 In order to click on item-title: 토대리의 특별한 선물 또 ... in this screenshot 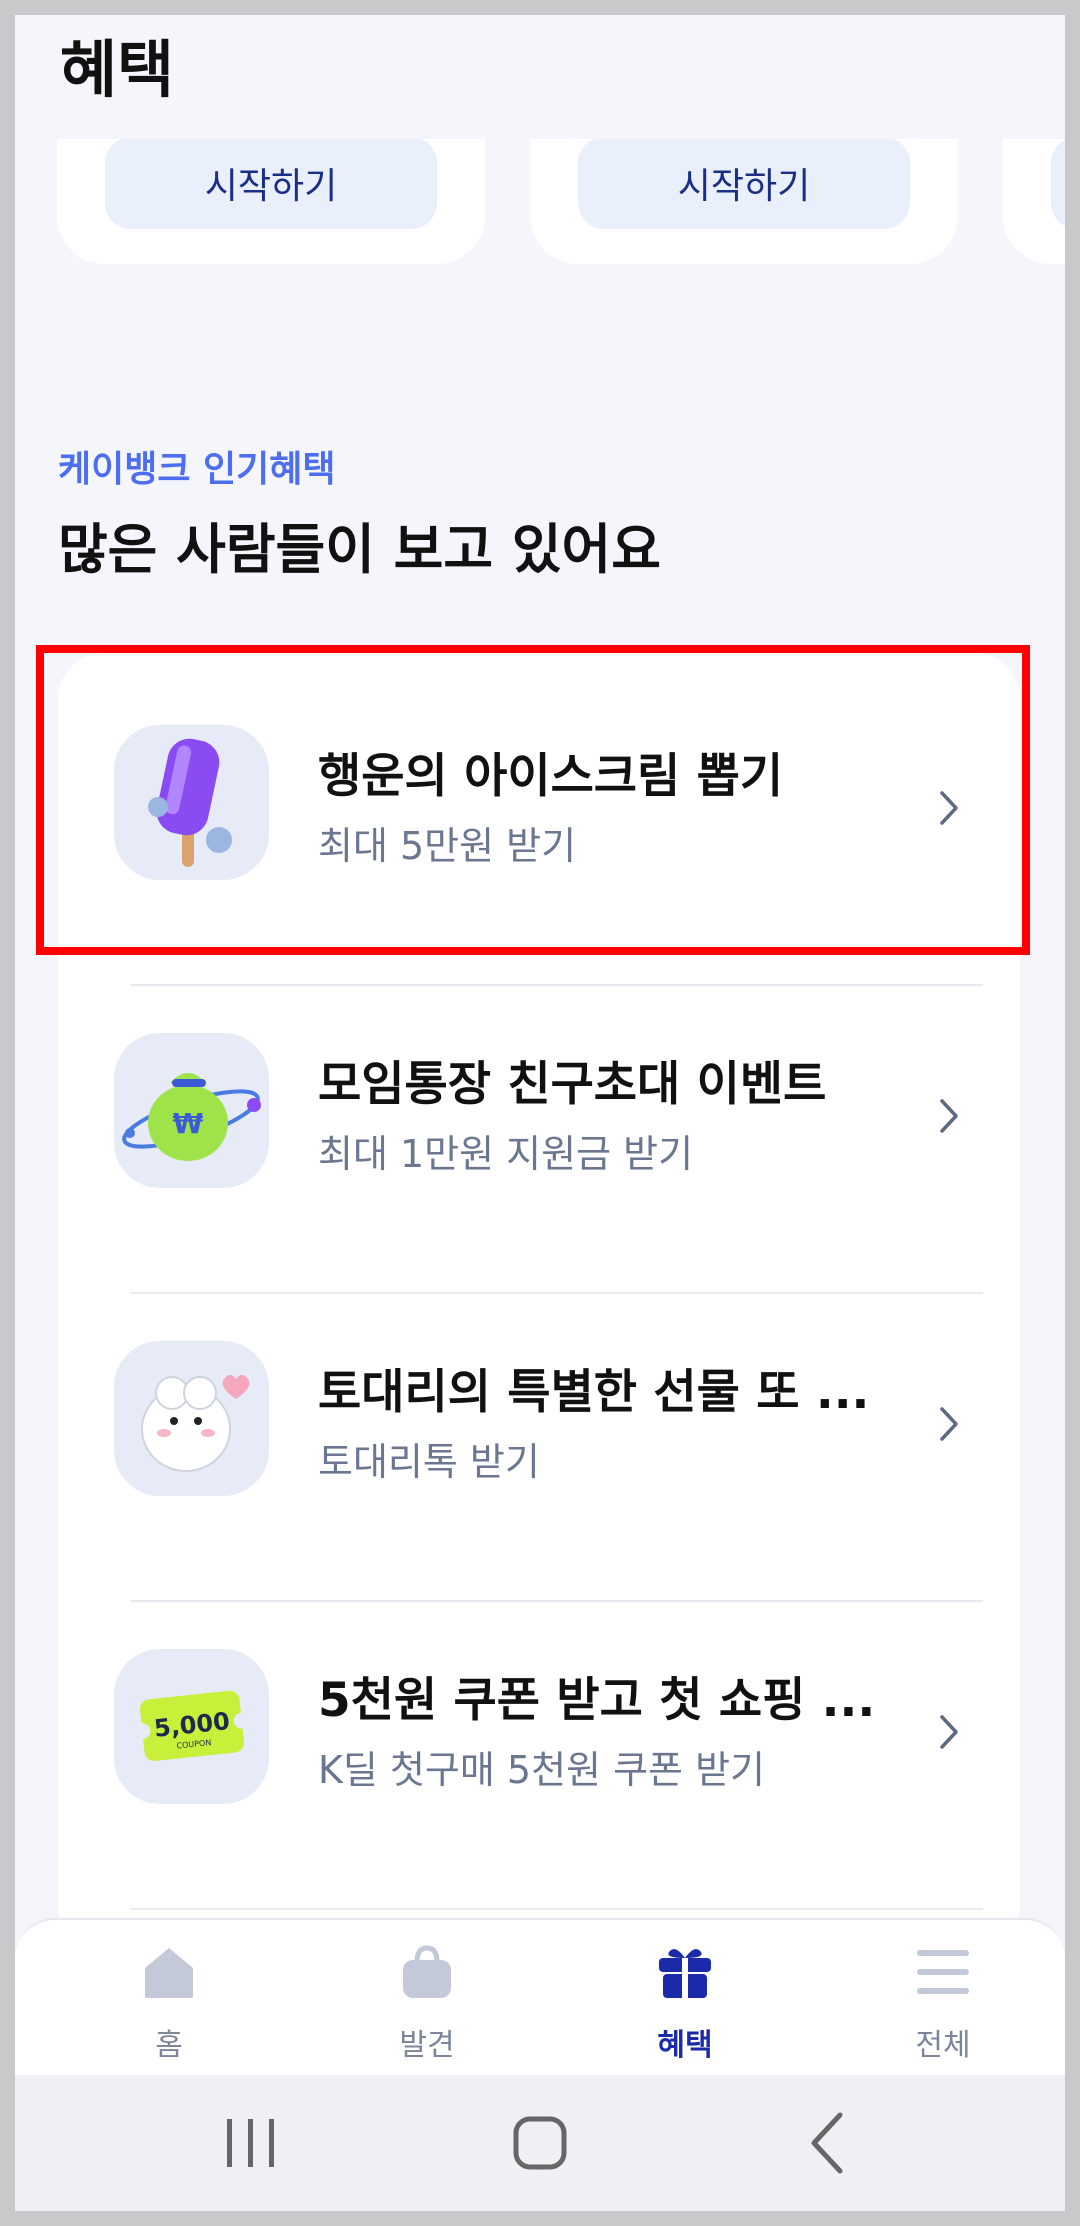, I will do `click(594, 1392)`.